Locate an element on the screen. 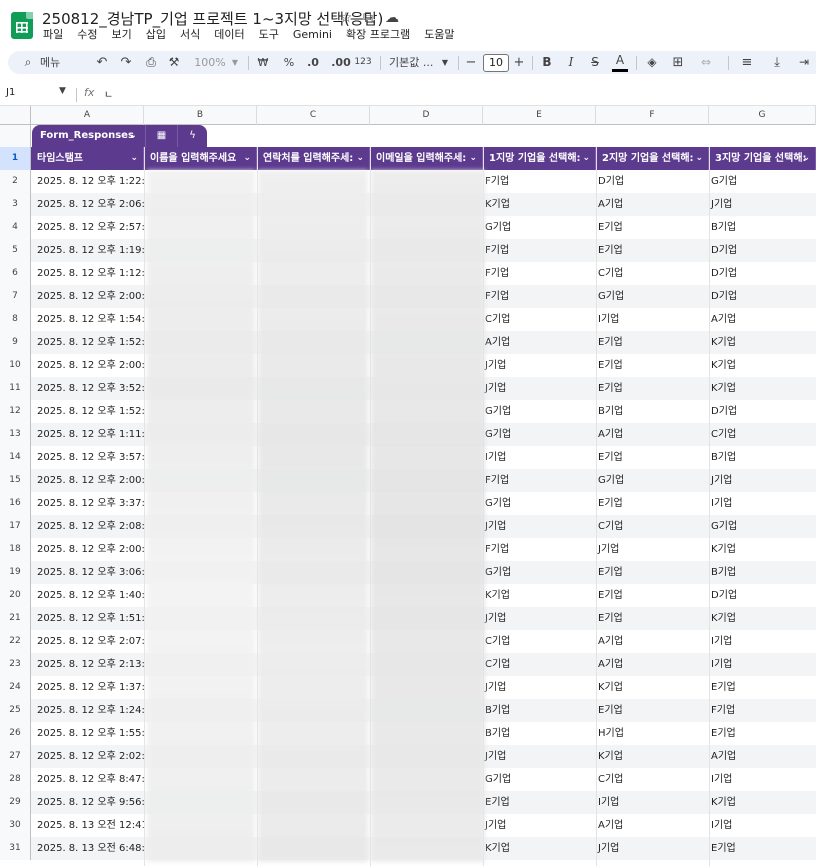 The image size is (816, 866). timestamp-cell: 2025. 8. 12 오후 1:54:26 is located at coordinates (87, 319).